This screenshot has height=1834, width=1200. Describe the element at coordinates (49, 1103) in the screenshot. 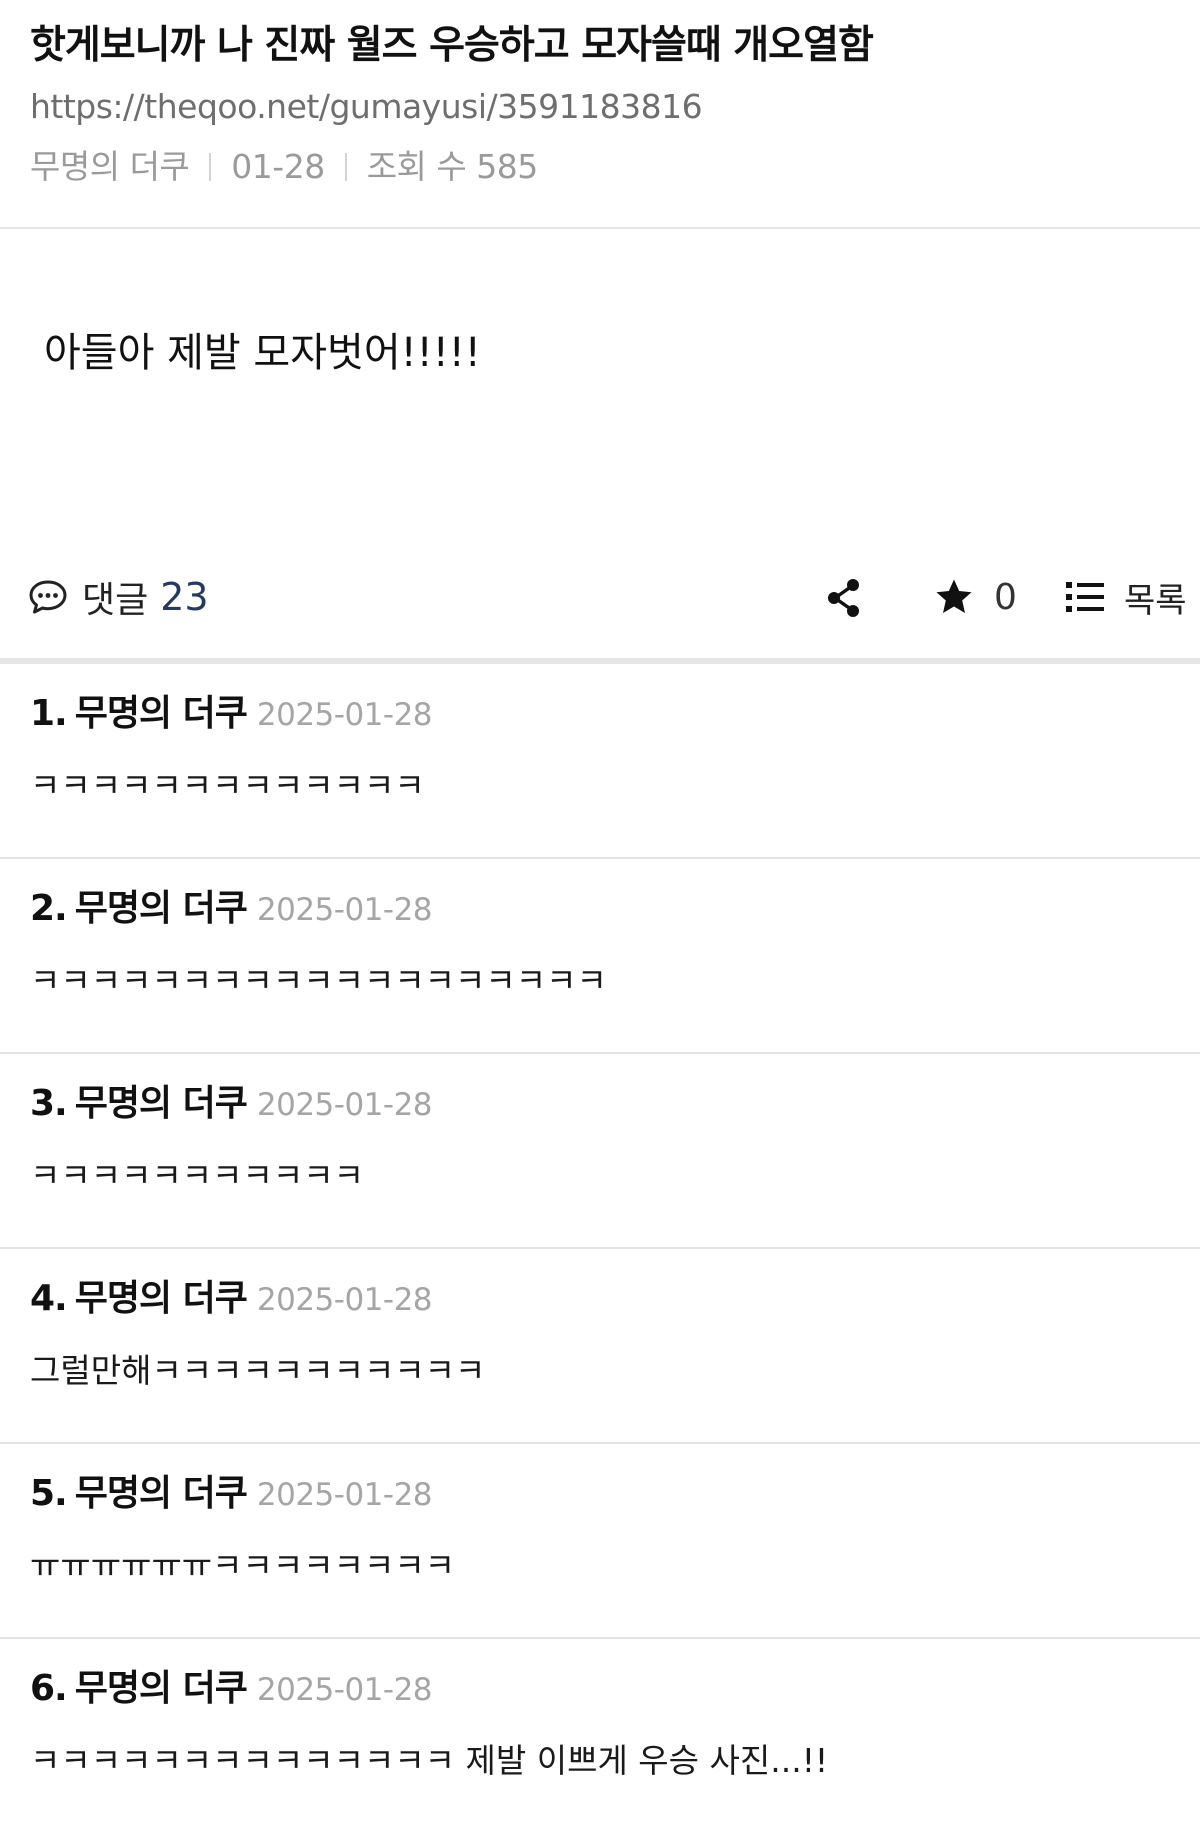

I see `comment-number: 3.` at that location.